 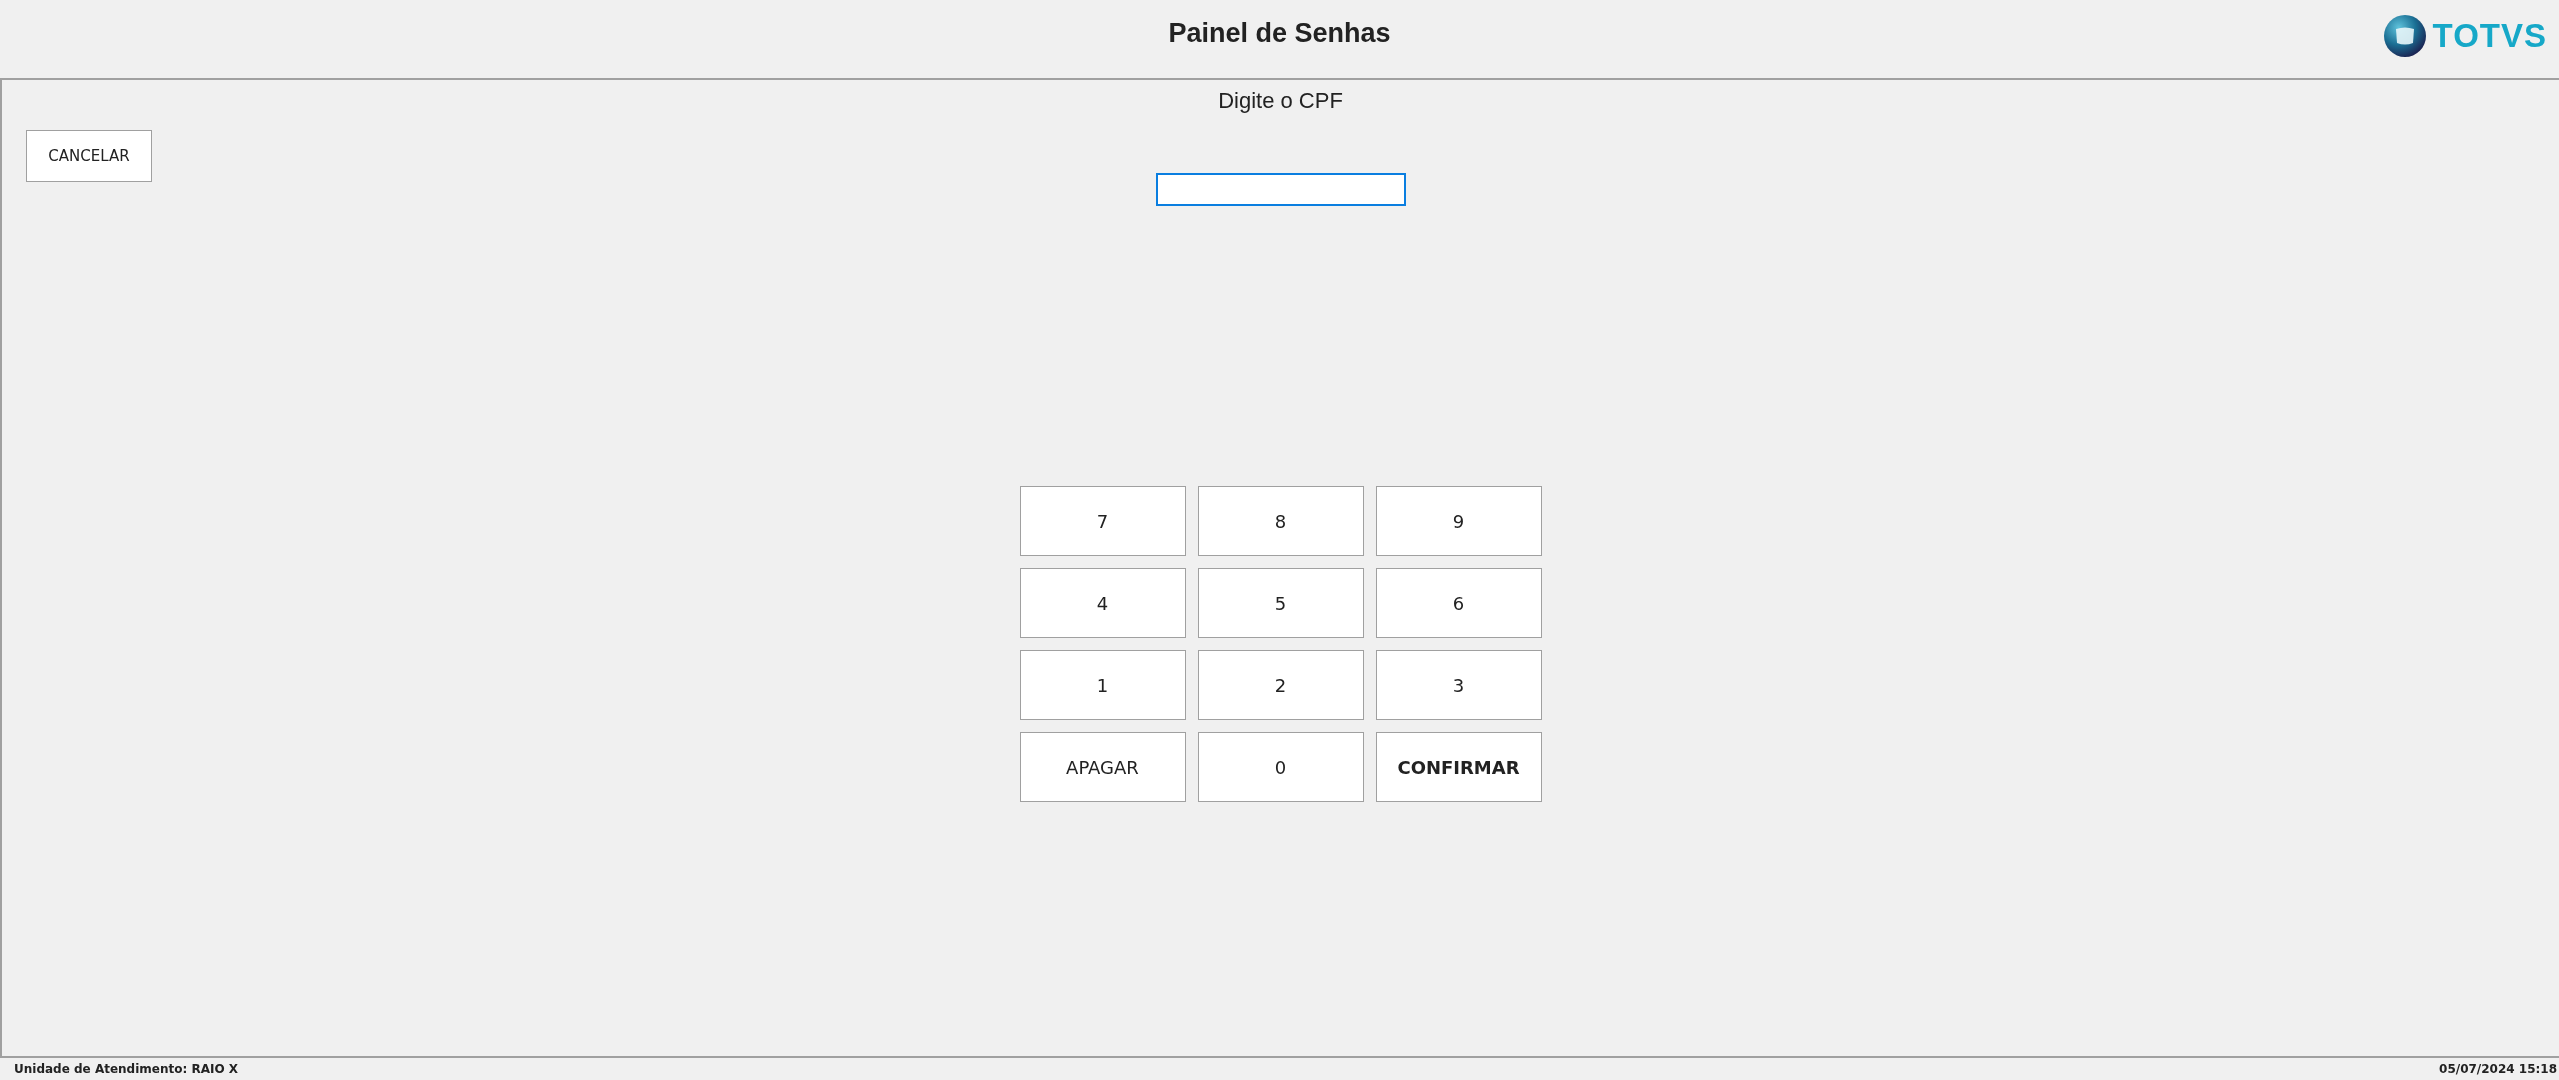 I want to click on digit-key: 8, so click(x=1280, y=521).